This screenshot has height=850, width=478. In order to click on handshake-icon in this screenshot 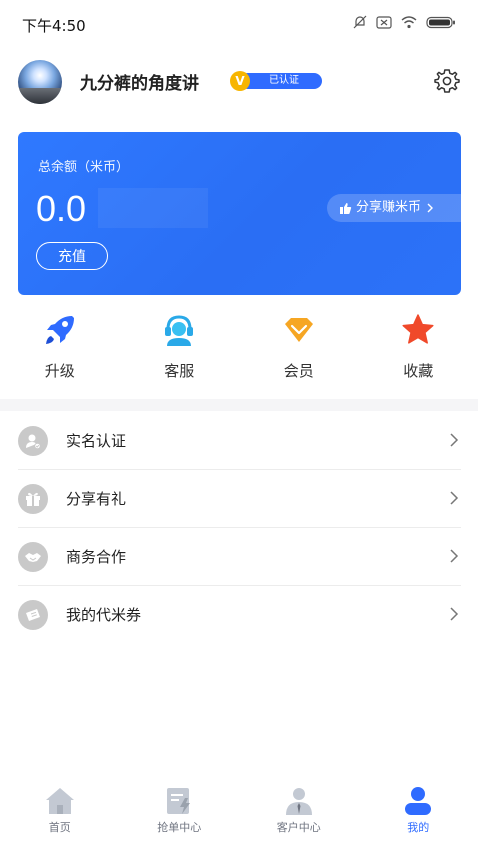, I will do `click(33, 557)`.